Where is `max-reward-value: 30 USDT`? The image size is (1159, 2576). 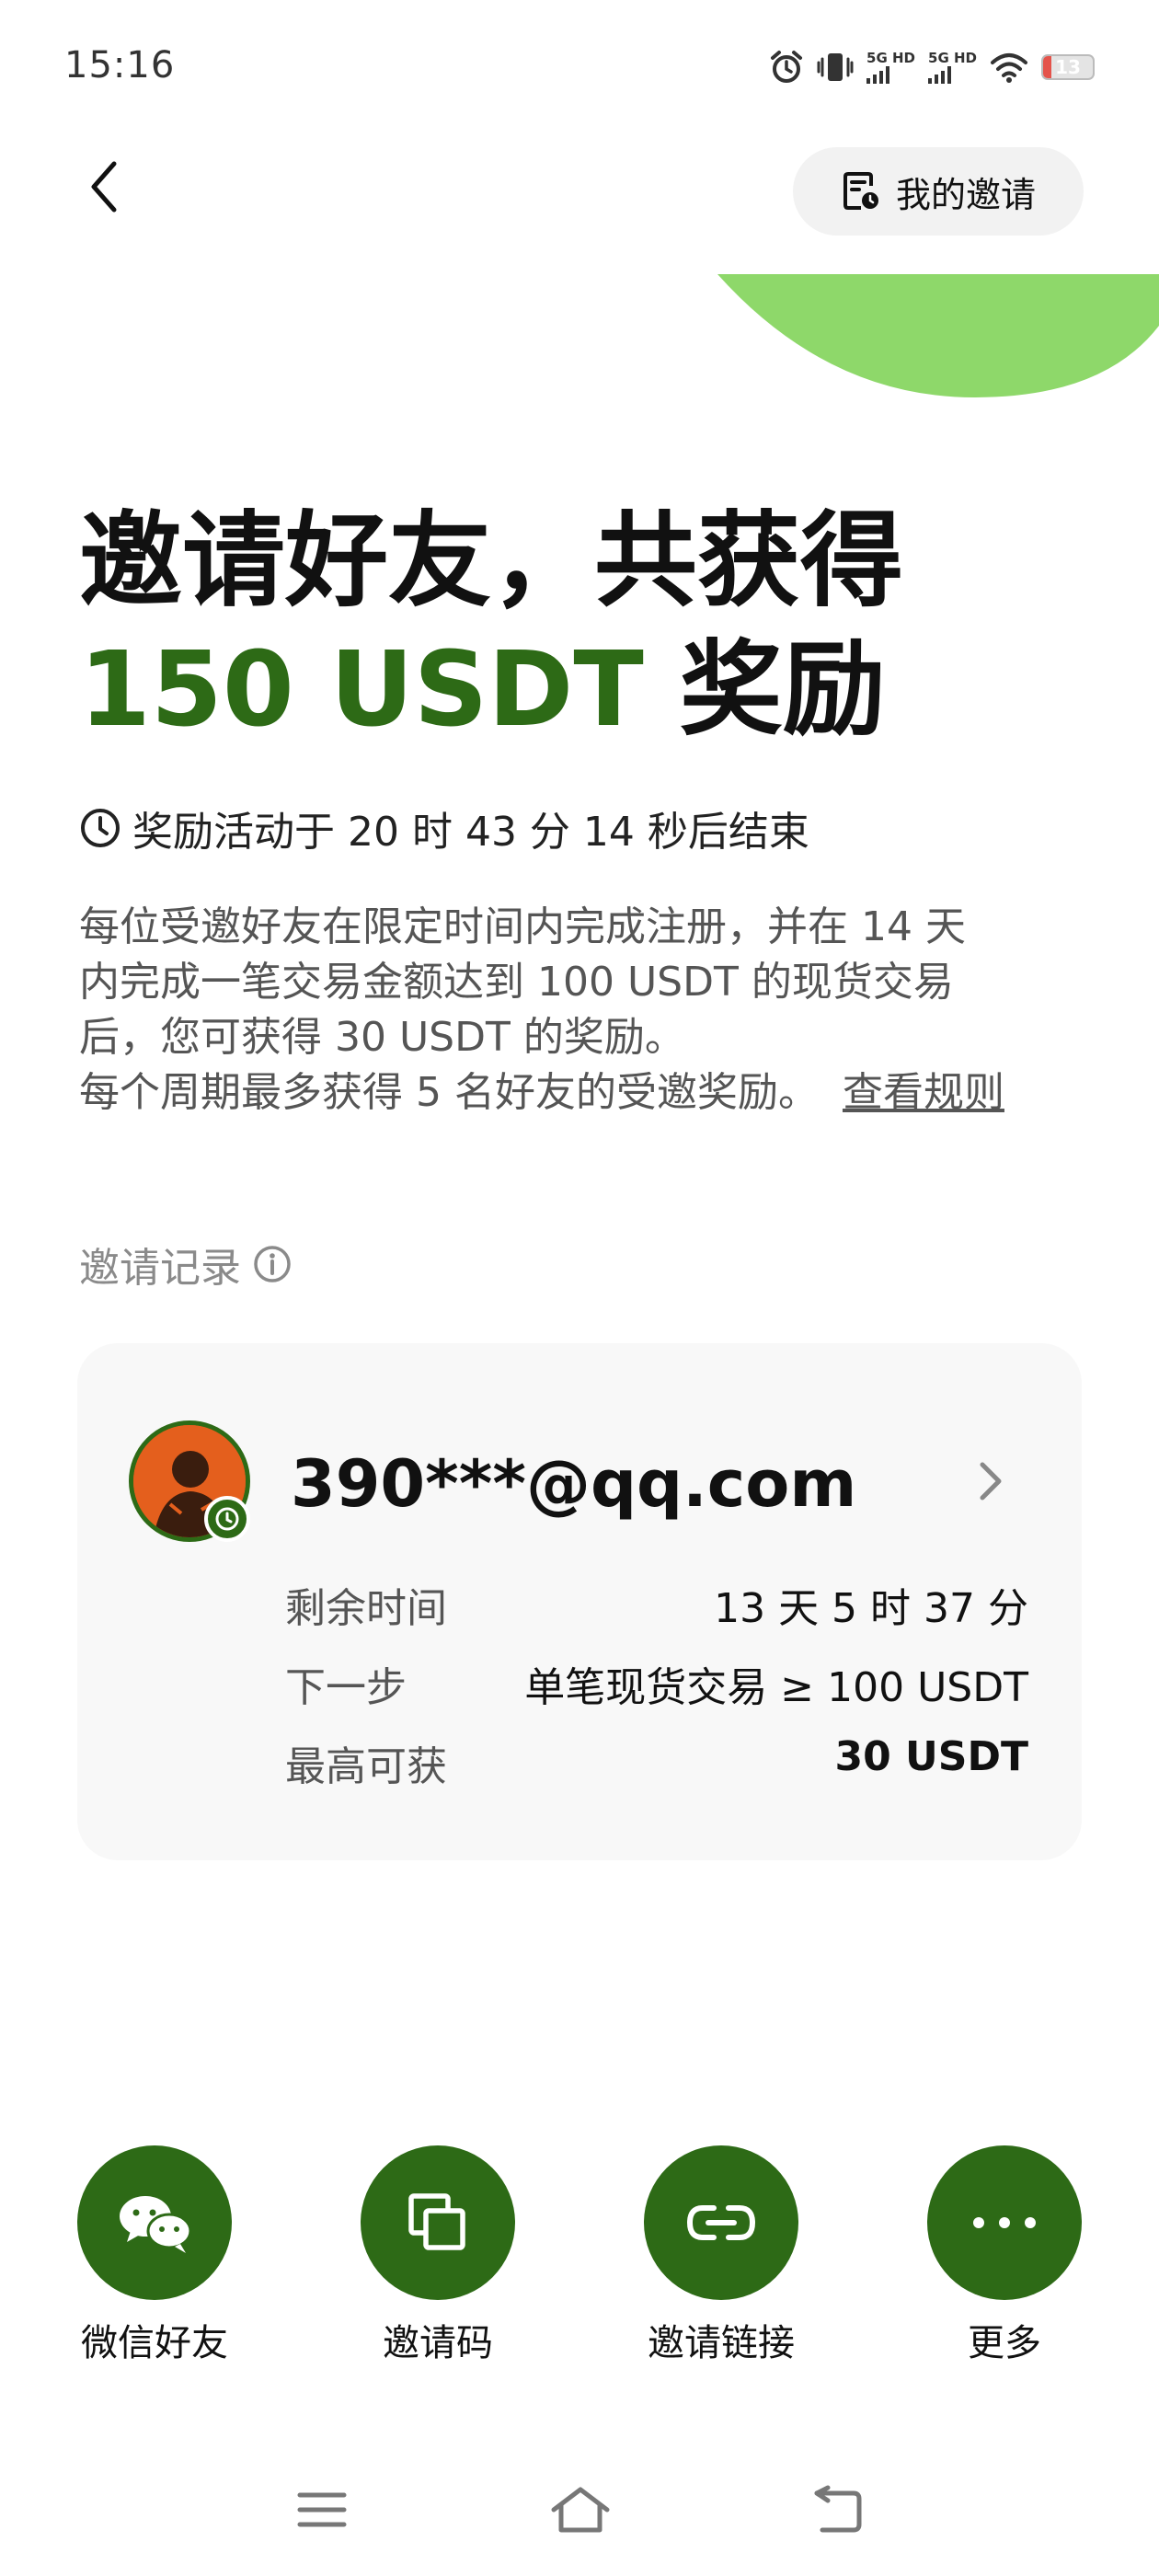 max-reward-value: 30 USDT is located at coordinates (931, 1756).